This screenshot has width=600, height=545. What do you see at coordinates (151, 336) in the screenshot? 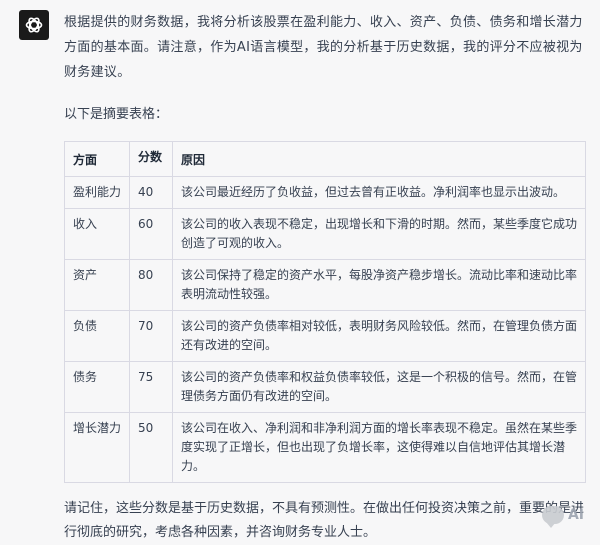
I see `score-cell: 70` at bounding box center [151, 336].